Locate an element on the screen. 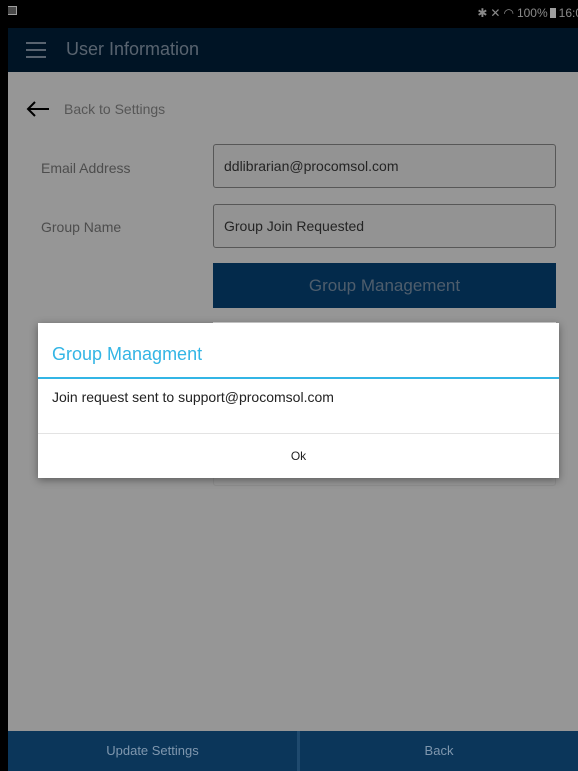 The image size is (578, 771). dialog-title-divider is located at coordinates (298, 378).